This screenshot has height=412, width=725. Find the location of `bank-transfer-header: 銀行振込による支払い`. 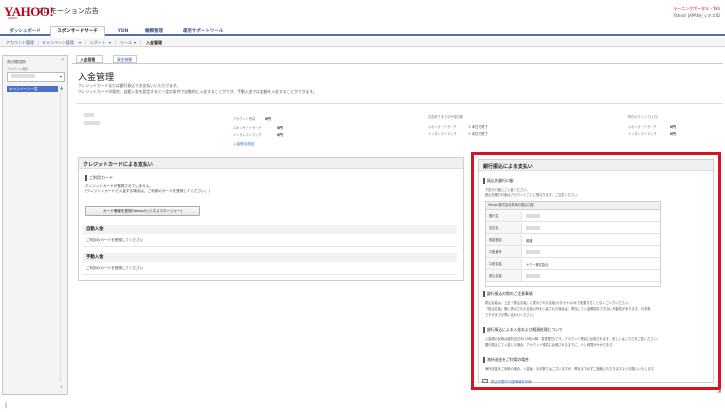

bank-transfer-header: 銀行振込による支払い is located at coordinates (596, 165).